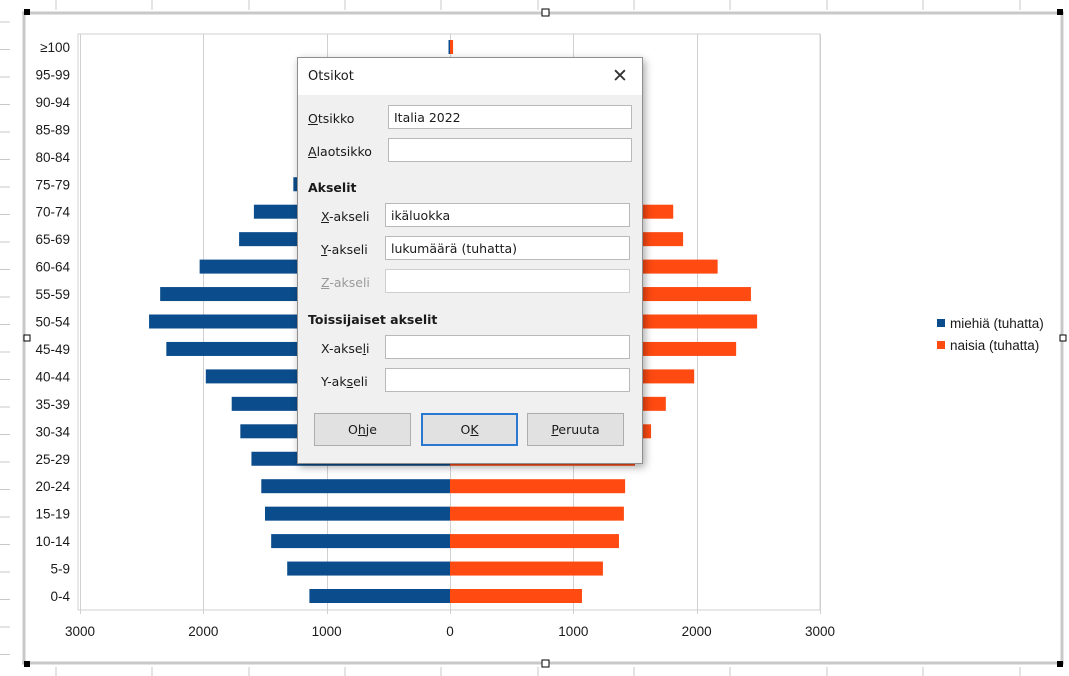 This screenshot has height=676, width=1069. What do you see at coordinates (52, 404) in the screenshot?
I see `category-label: 35-39` at bounding box center [52, 404].